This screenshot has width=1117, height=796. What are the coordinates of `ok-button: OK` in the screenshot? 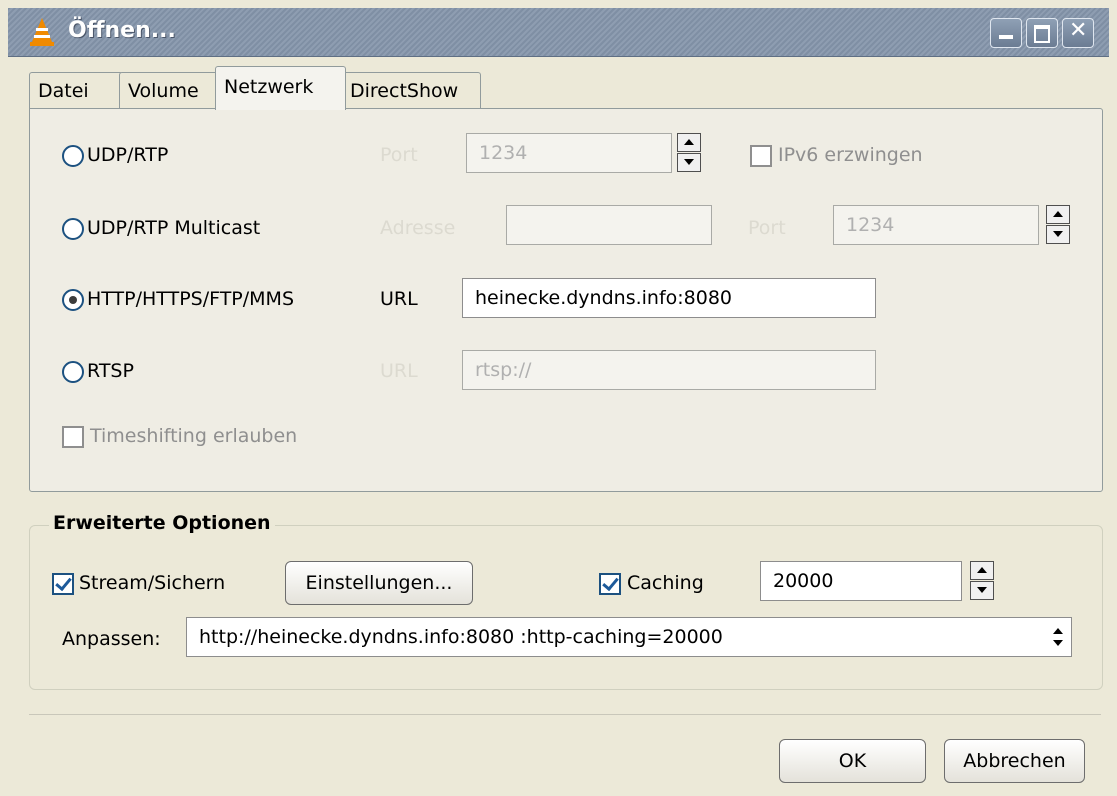 It's located at (852, 761).